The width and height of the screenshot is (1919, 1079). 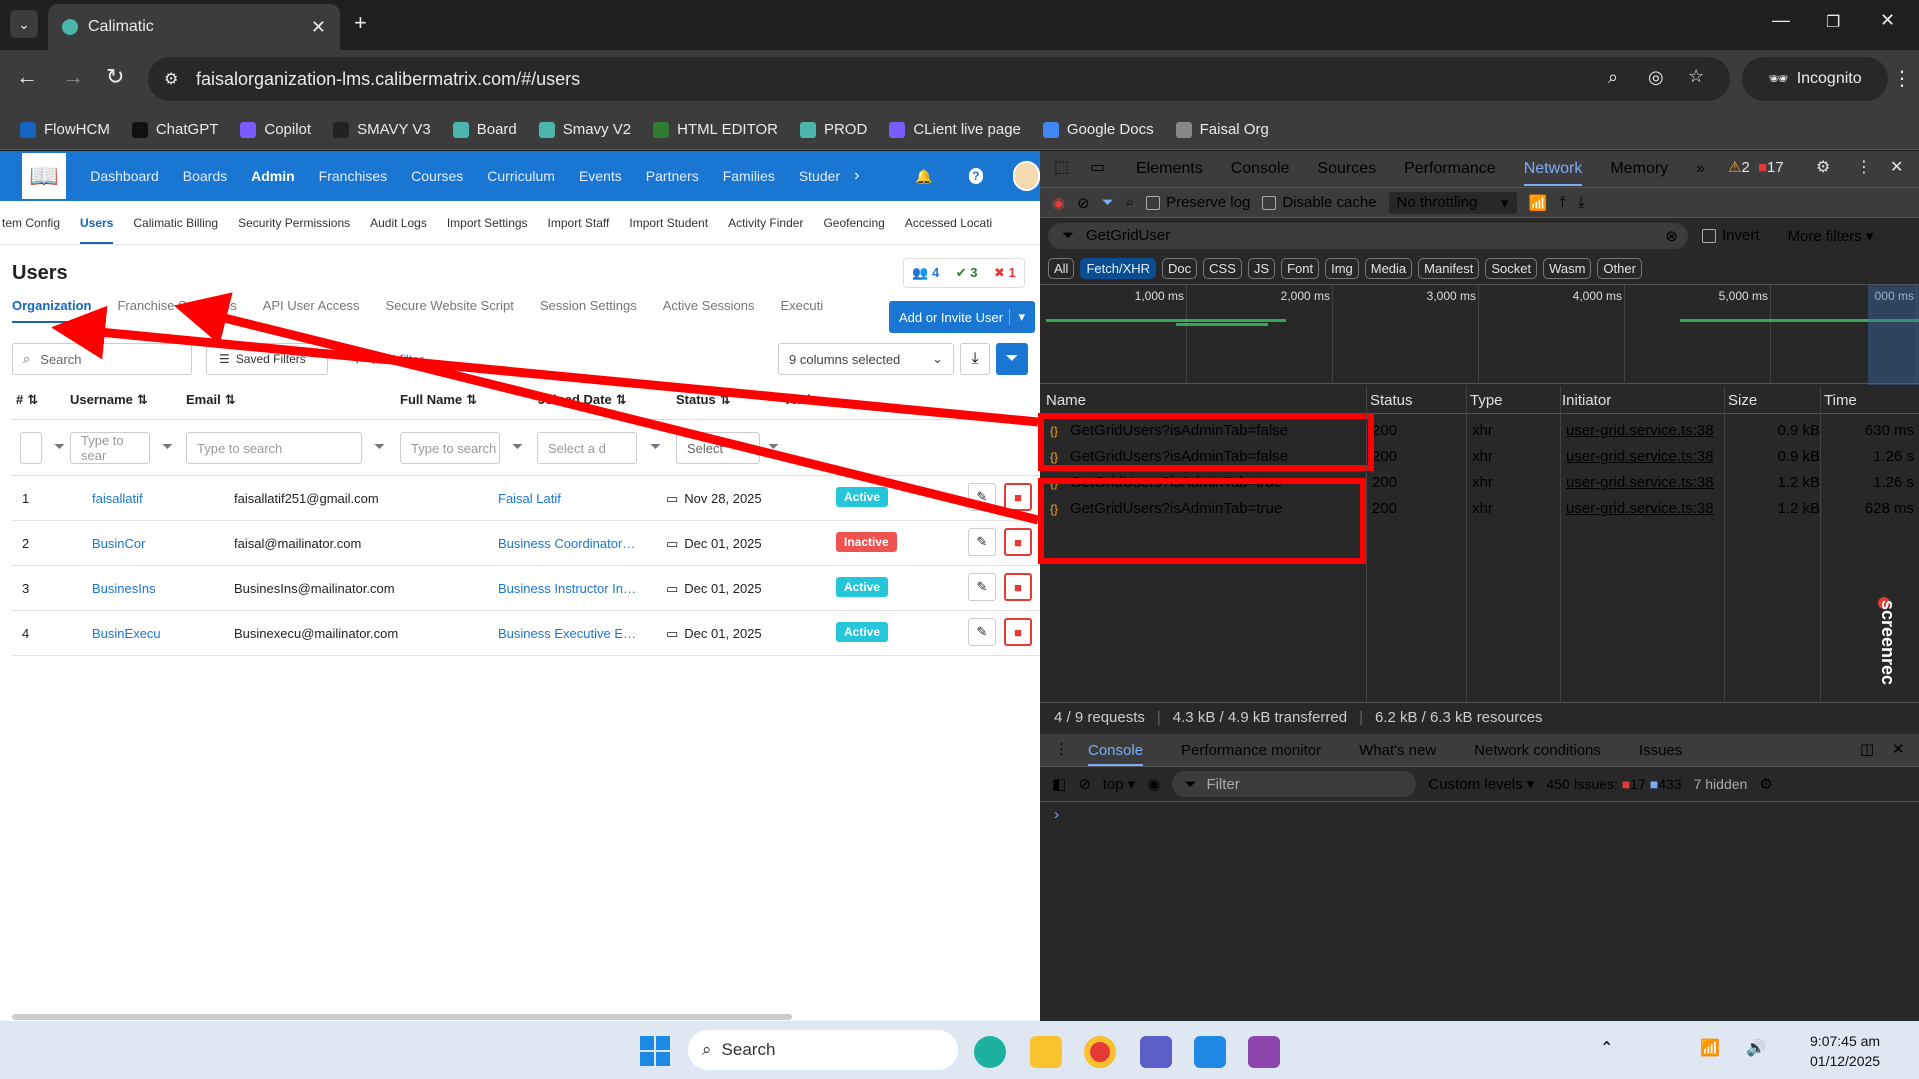 I want to click on nav-item: Events, so click(x=600, y=176).